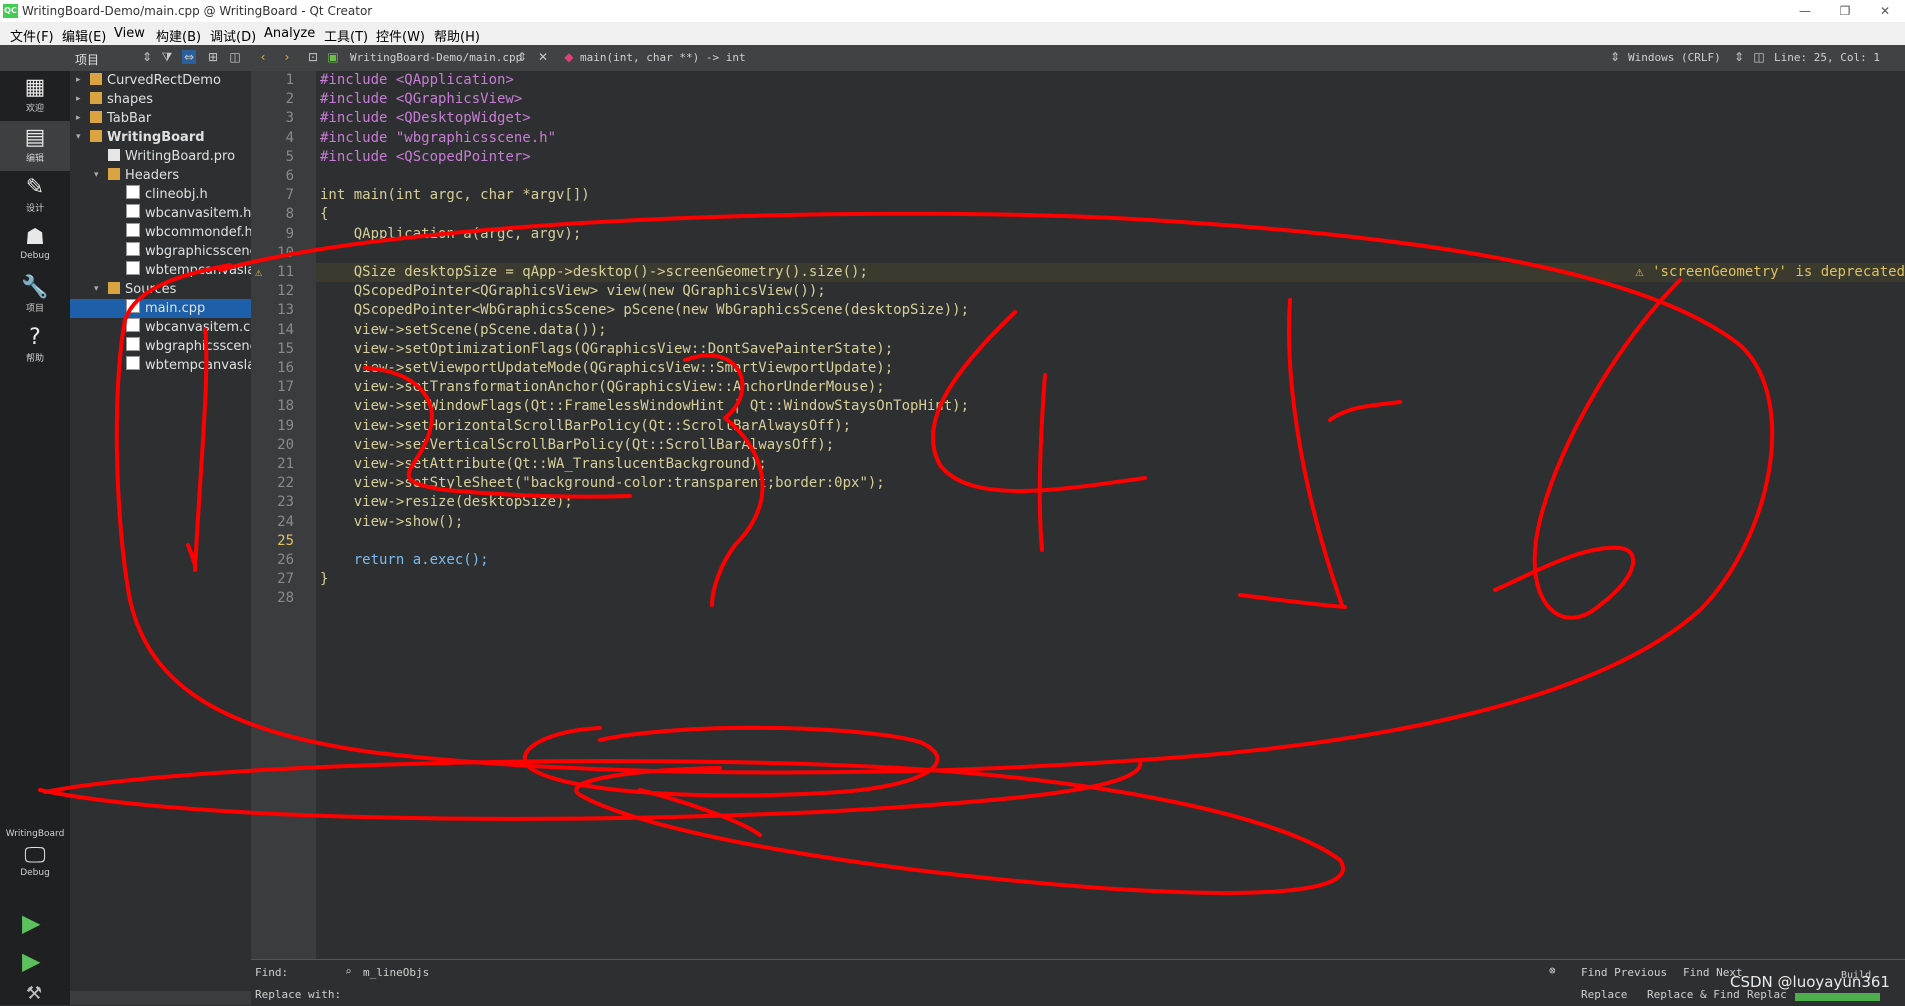 The width and height of the screenshot is (1905, 1006). What do you see at coordinates (1552, 970) in the screenshot?
I see `clear-search-icon: ⊗` at bounding box center [1552, 970].